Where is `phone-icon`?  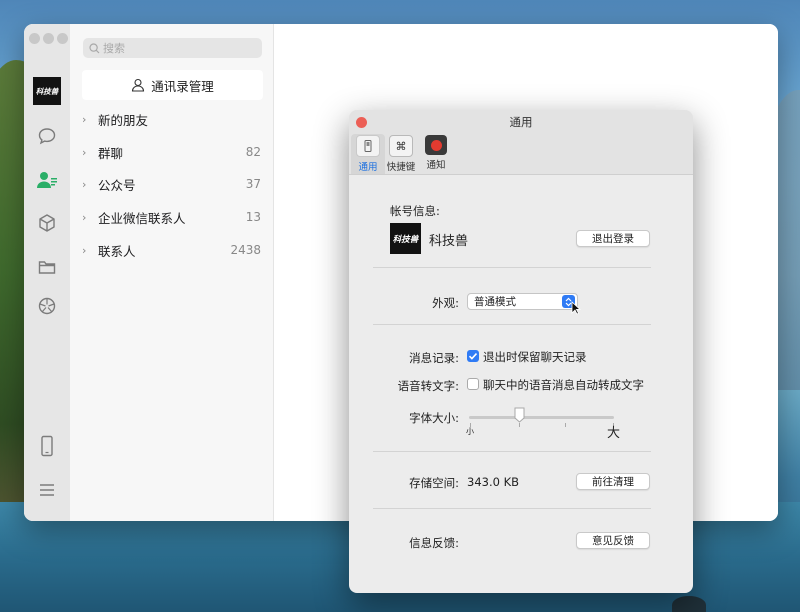
phone-icon is located at coordinates (47, 446).